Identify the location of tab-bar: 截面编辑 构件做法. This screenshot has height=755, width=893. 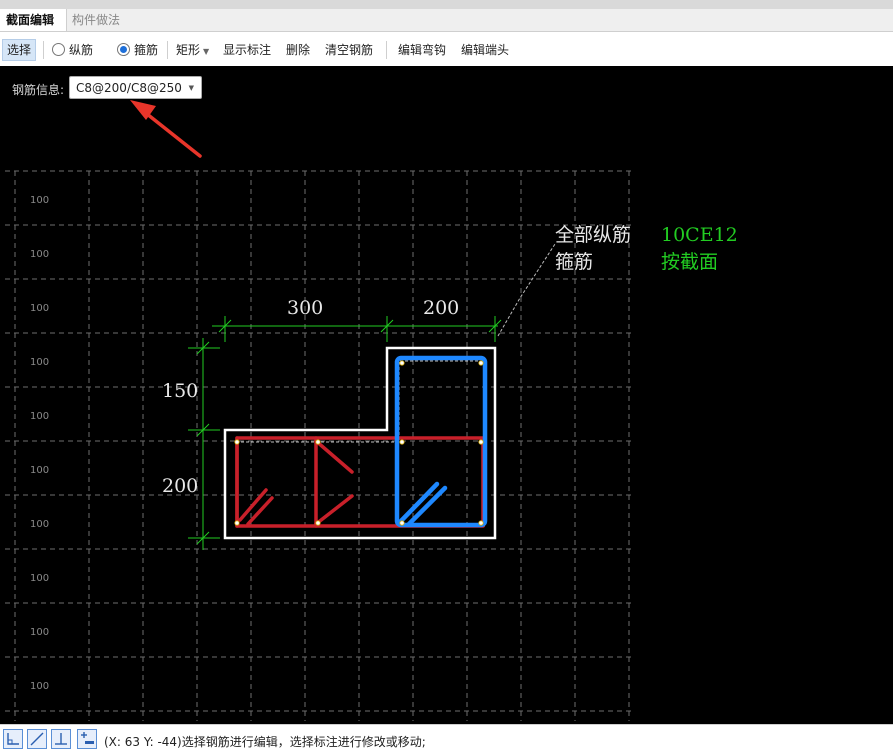
(446, 20).